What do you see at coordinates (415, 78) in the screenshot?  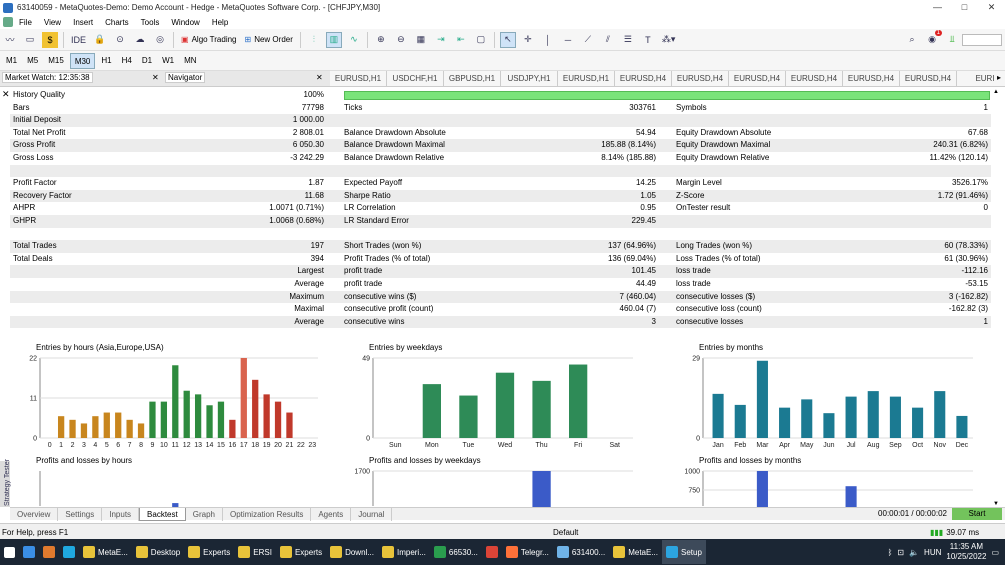 I see `chart-tab: USDCHF,H1` at bounding box center [415, 78].